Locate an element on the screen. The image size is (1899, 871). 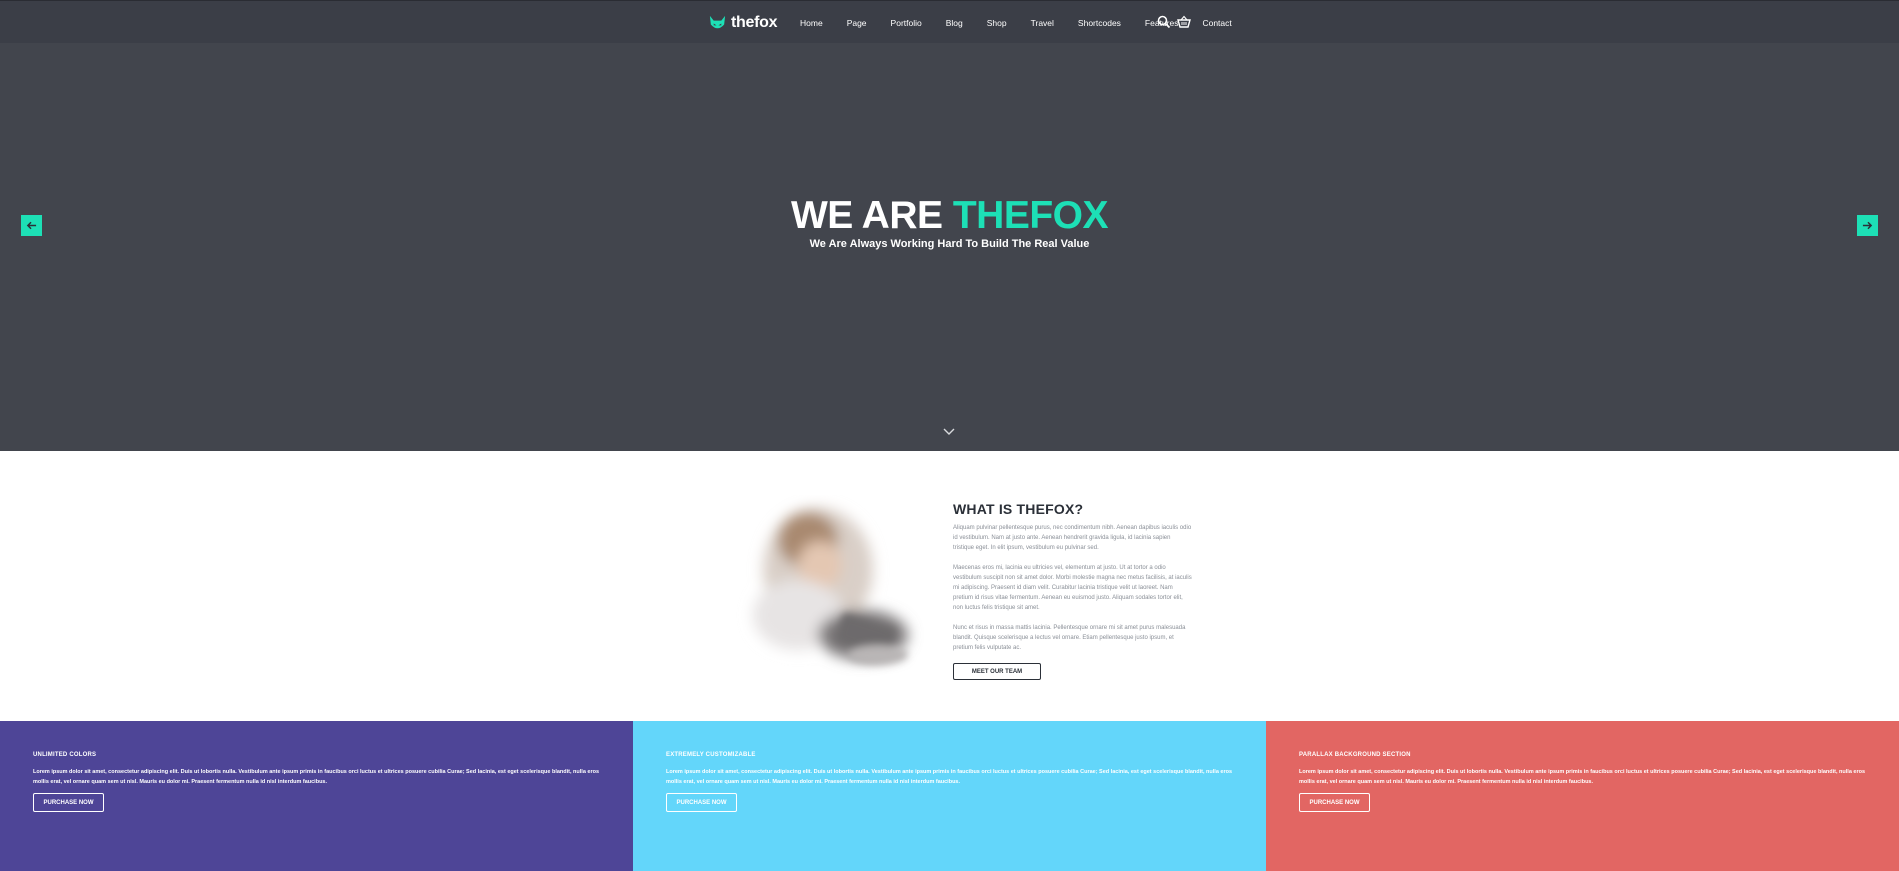
meet-our-team-button: MEET OUR TEAM is located at coordinates (997, 671).